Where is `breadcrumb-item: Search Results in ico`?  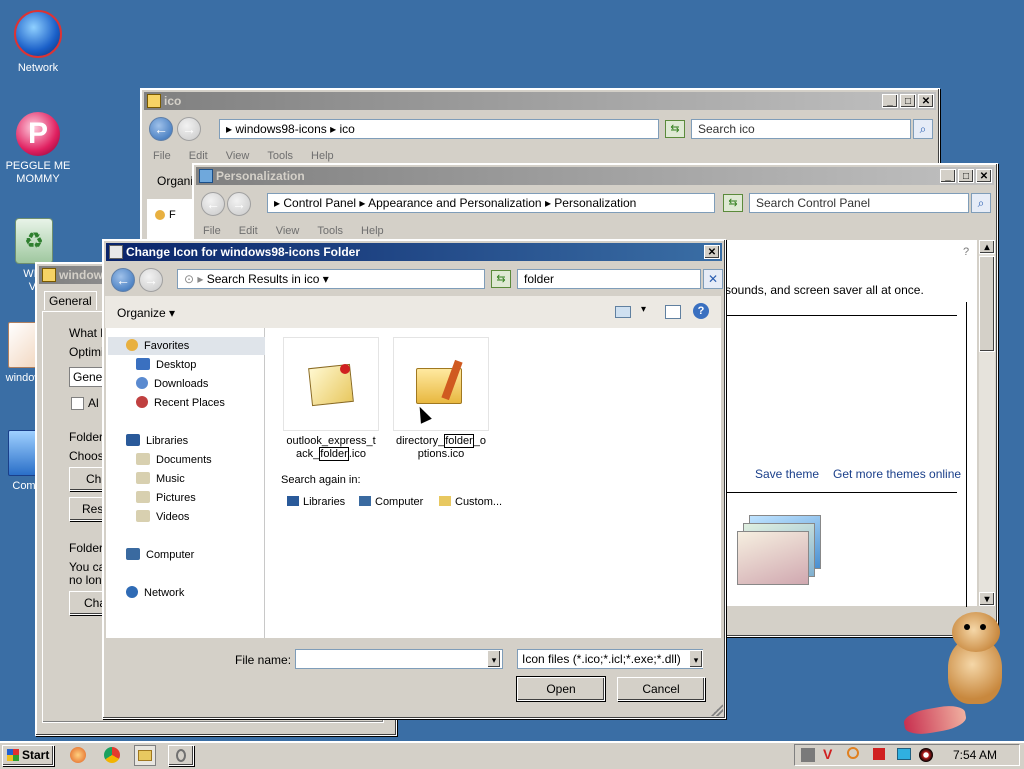 breadcrumb-item: Search Results in ico is located at coordinates (263, 279).